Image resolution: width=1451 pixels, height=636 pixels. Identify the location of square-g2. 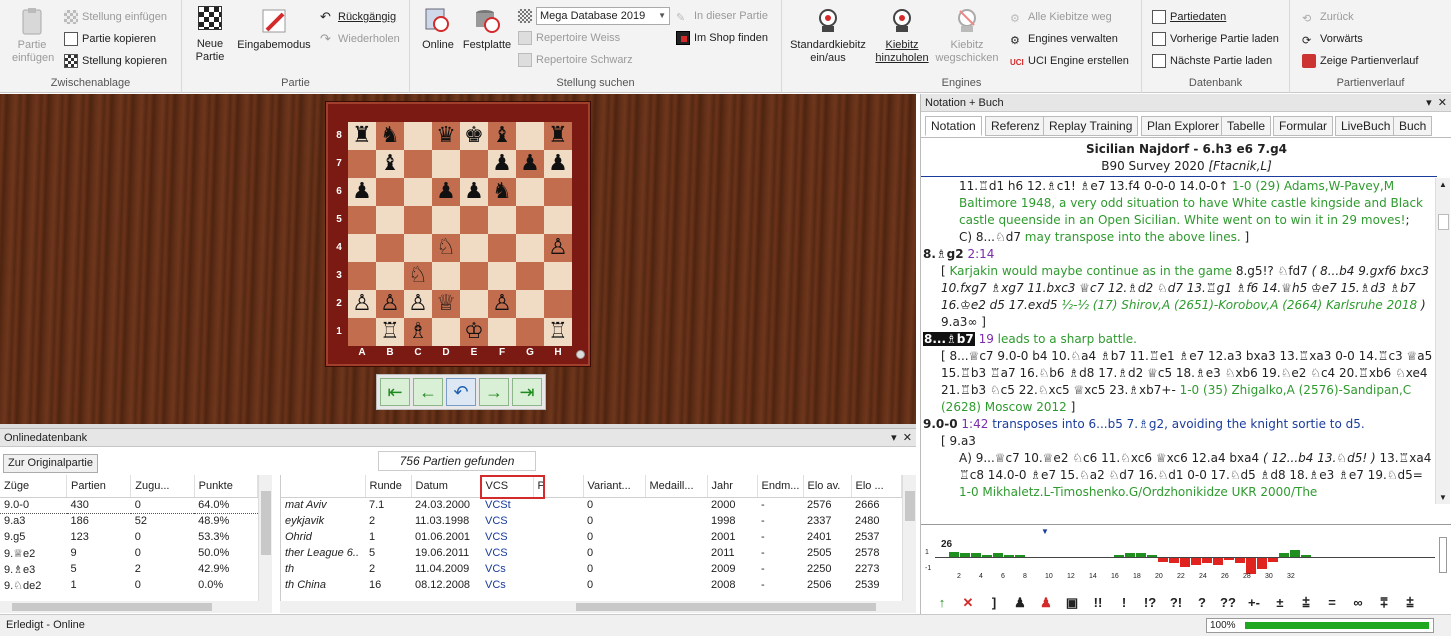
(530, 304).